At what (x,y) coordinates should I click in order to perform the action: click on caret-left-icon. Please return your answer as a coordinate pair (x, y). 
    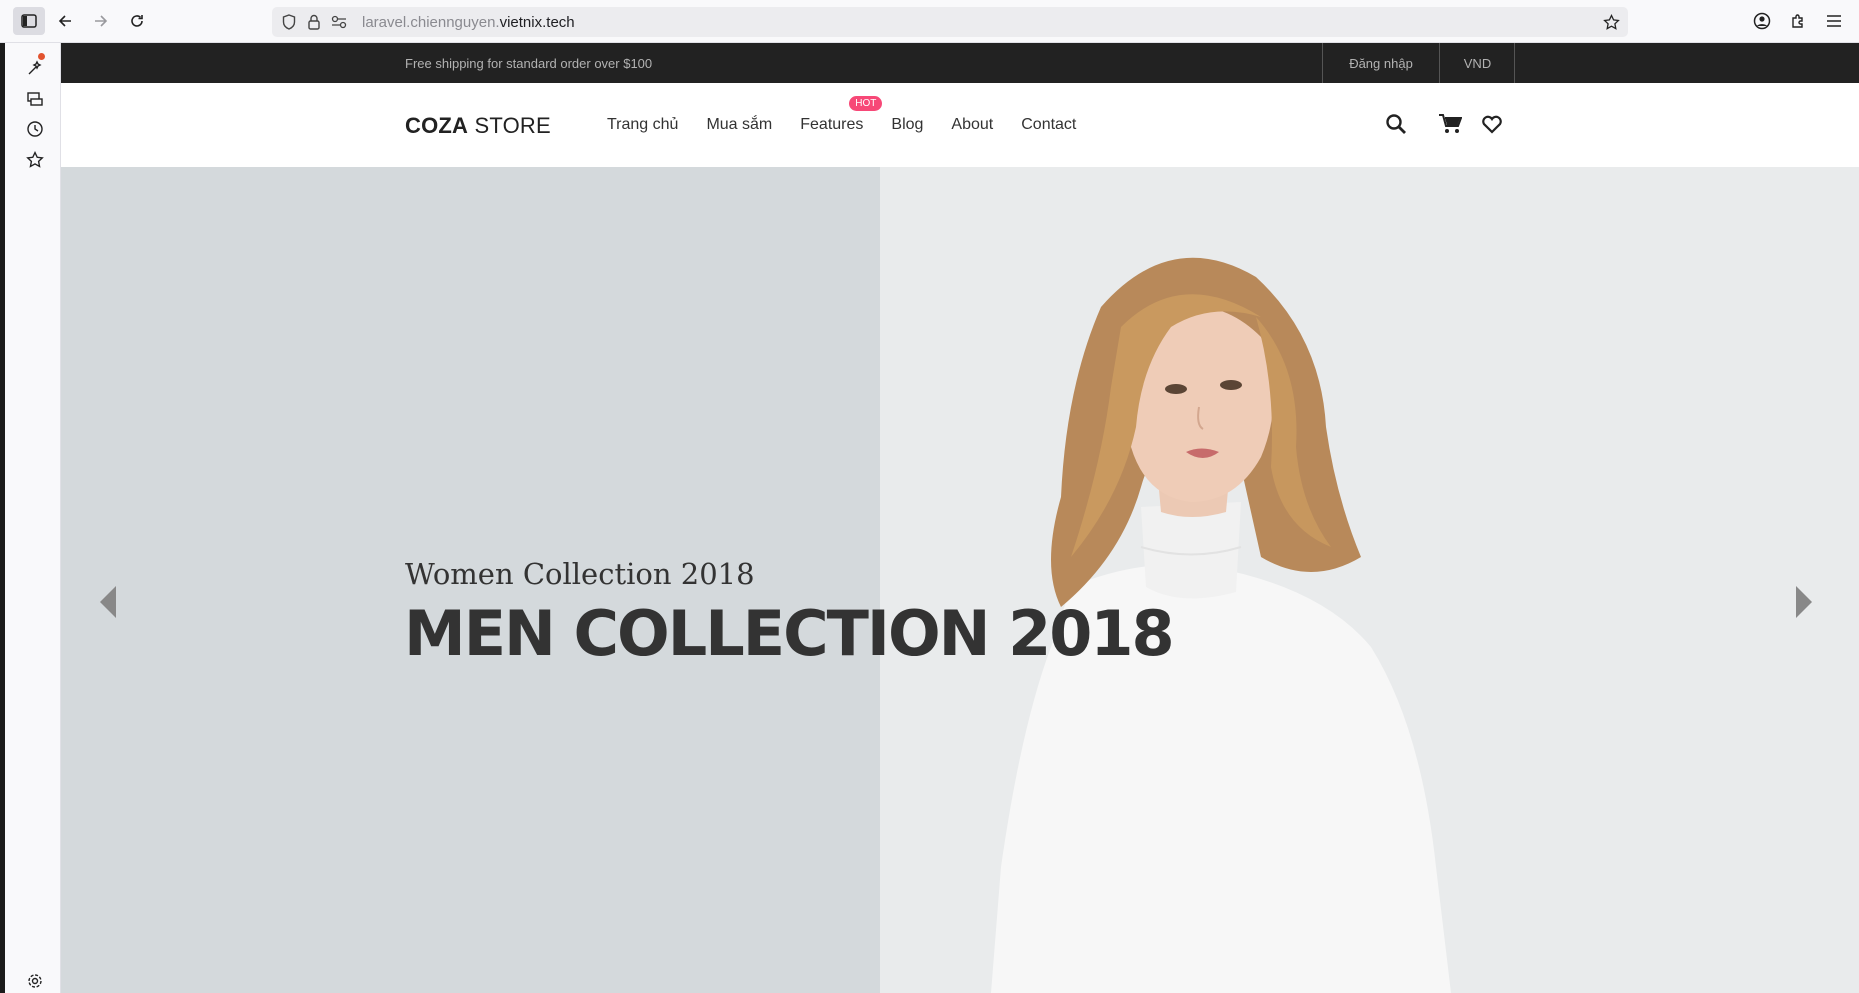
    Looking at the image, I should click on (108, 602).